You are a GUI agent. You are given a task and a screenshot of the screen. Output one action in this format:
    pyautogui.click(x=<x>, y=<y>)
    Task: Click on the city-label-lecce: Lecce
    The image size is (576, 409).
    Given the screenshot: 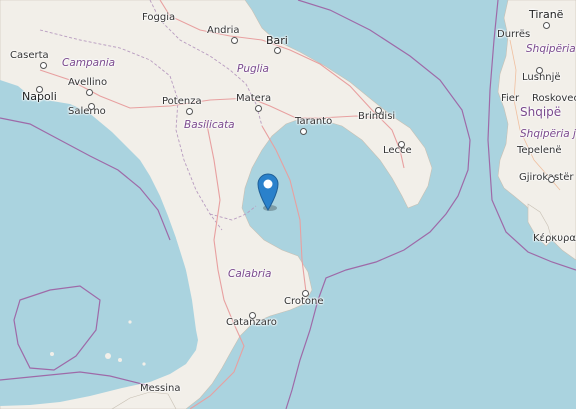 What is the action you would take?
    pyautogui.click(x=397, y=150)
    